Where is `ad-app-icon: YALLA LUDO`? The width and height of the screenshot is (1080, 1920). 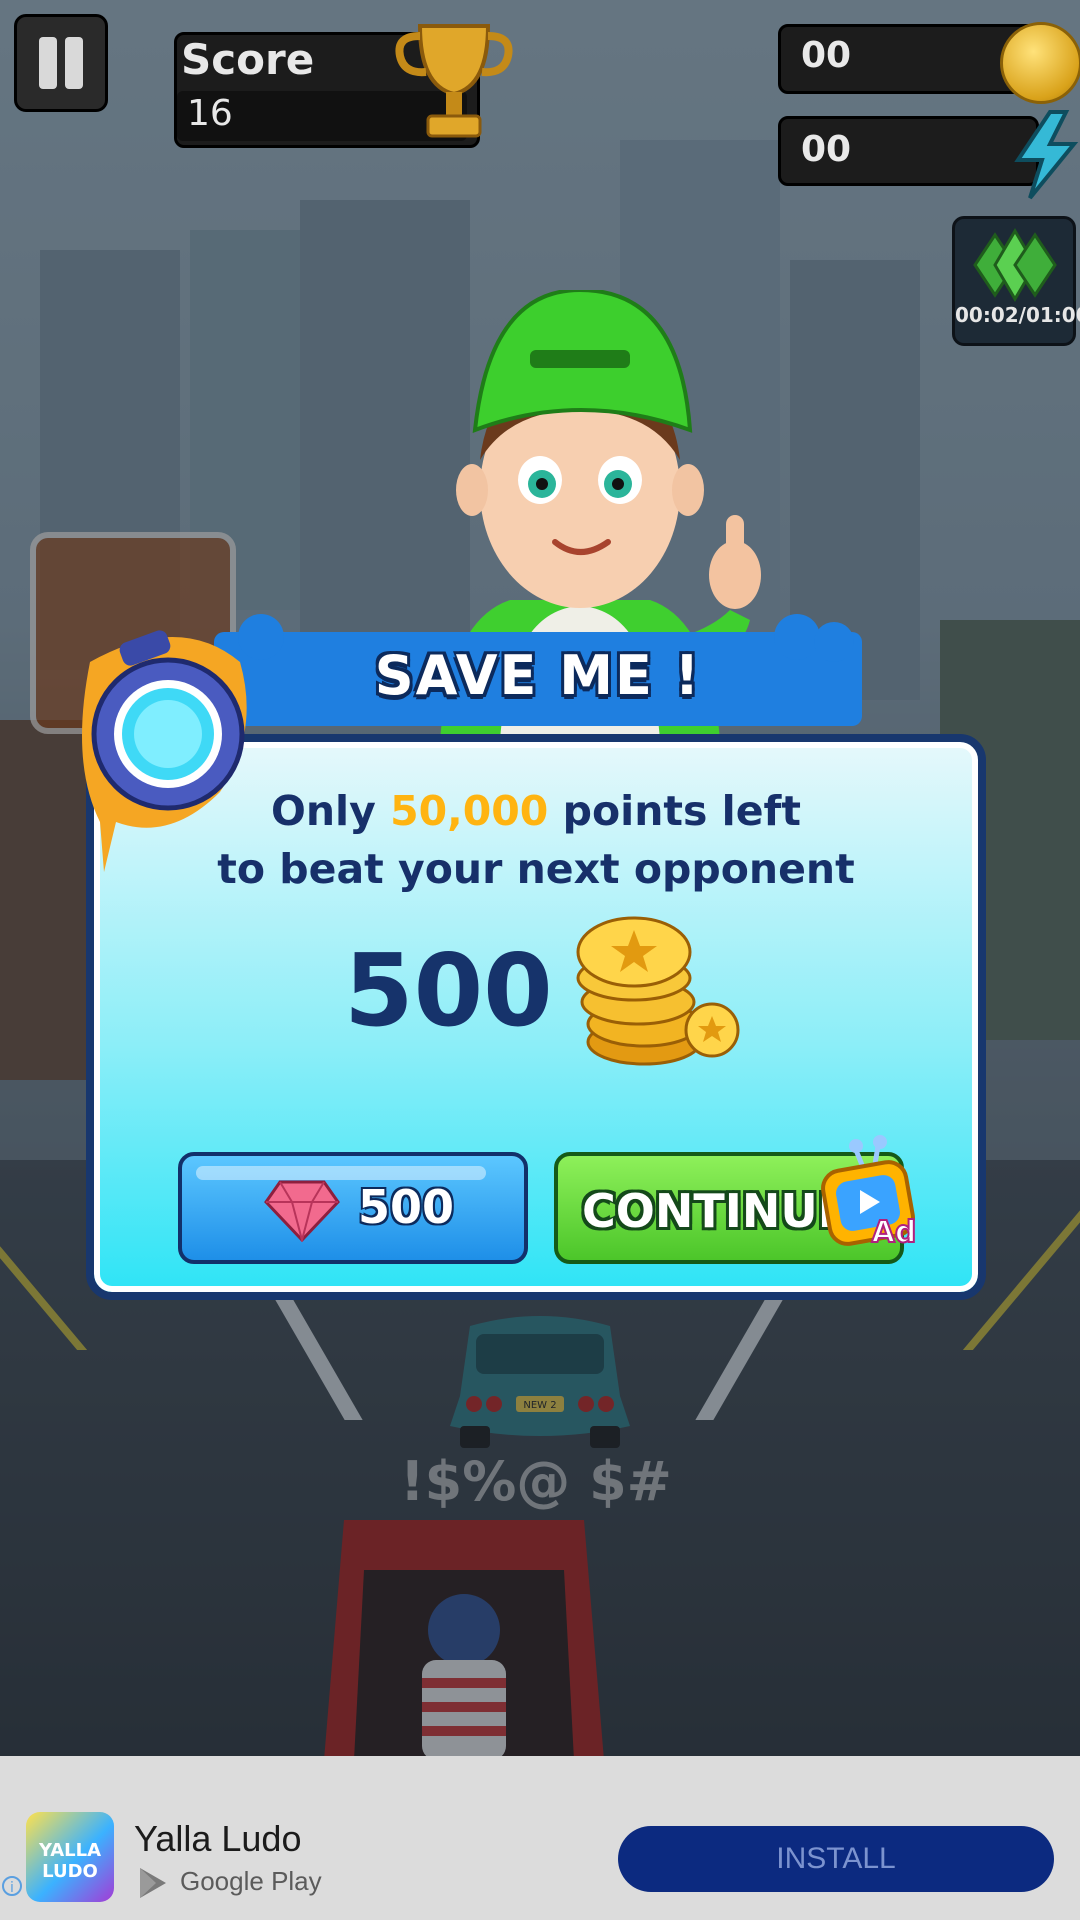 ad-app-icon: YALLA LUDO is located at coordinates (70, 1857).